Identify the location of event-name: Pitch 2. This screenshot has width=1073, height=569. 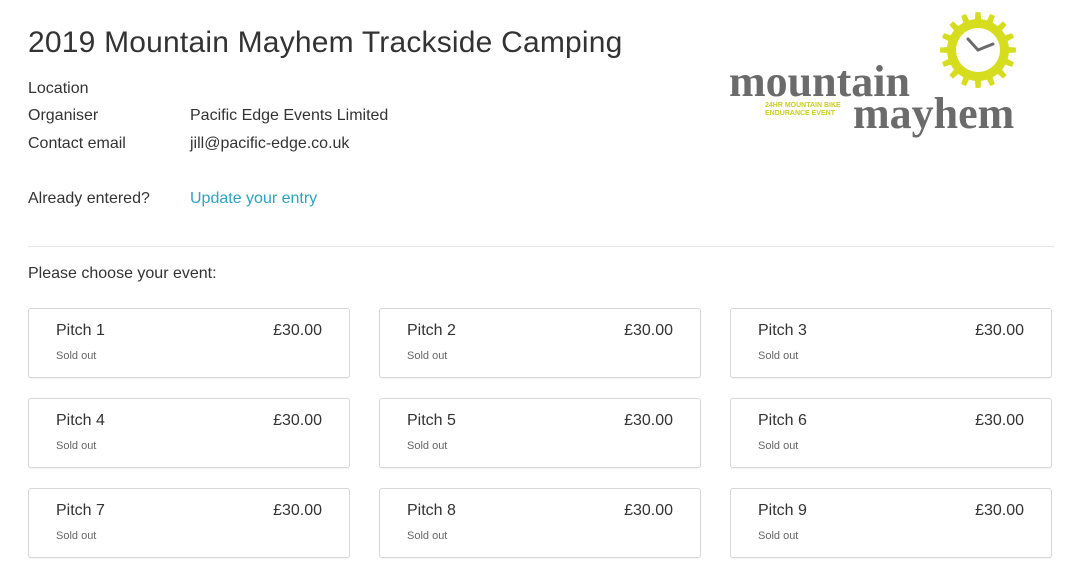
(431, 330).